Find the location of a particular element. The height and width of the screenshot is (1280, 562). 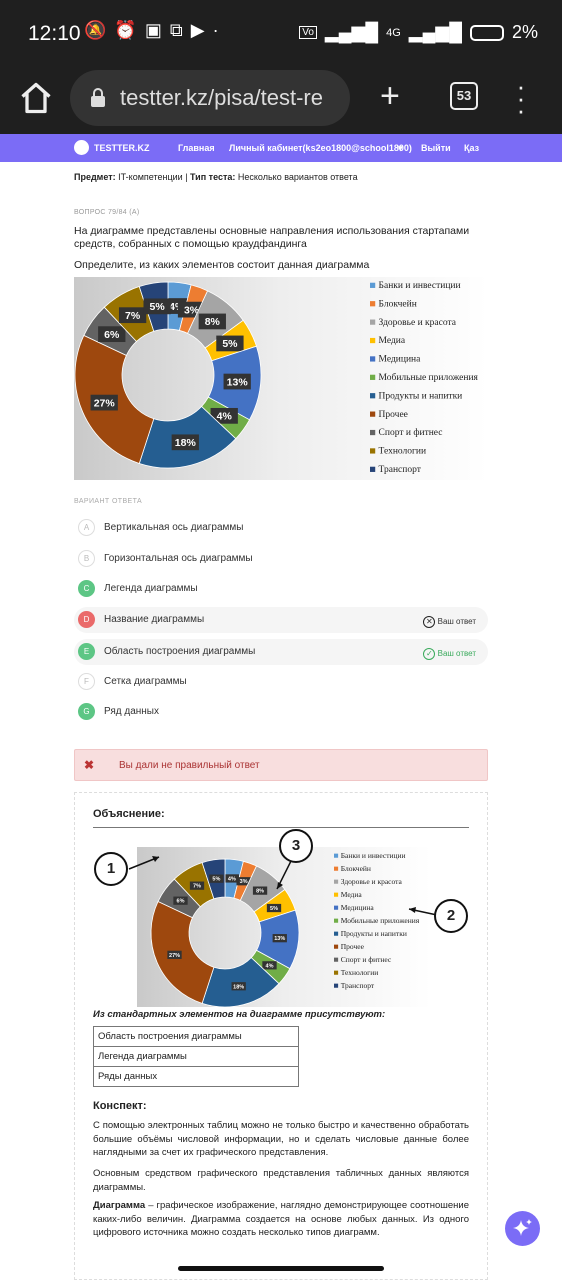

option-label: Ряд данных is located at coordinates (131, 711).